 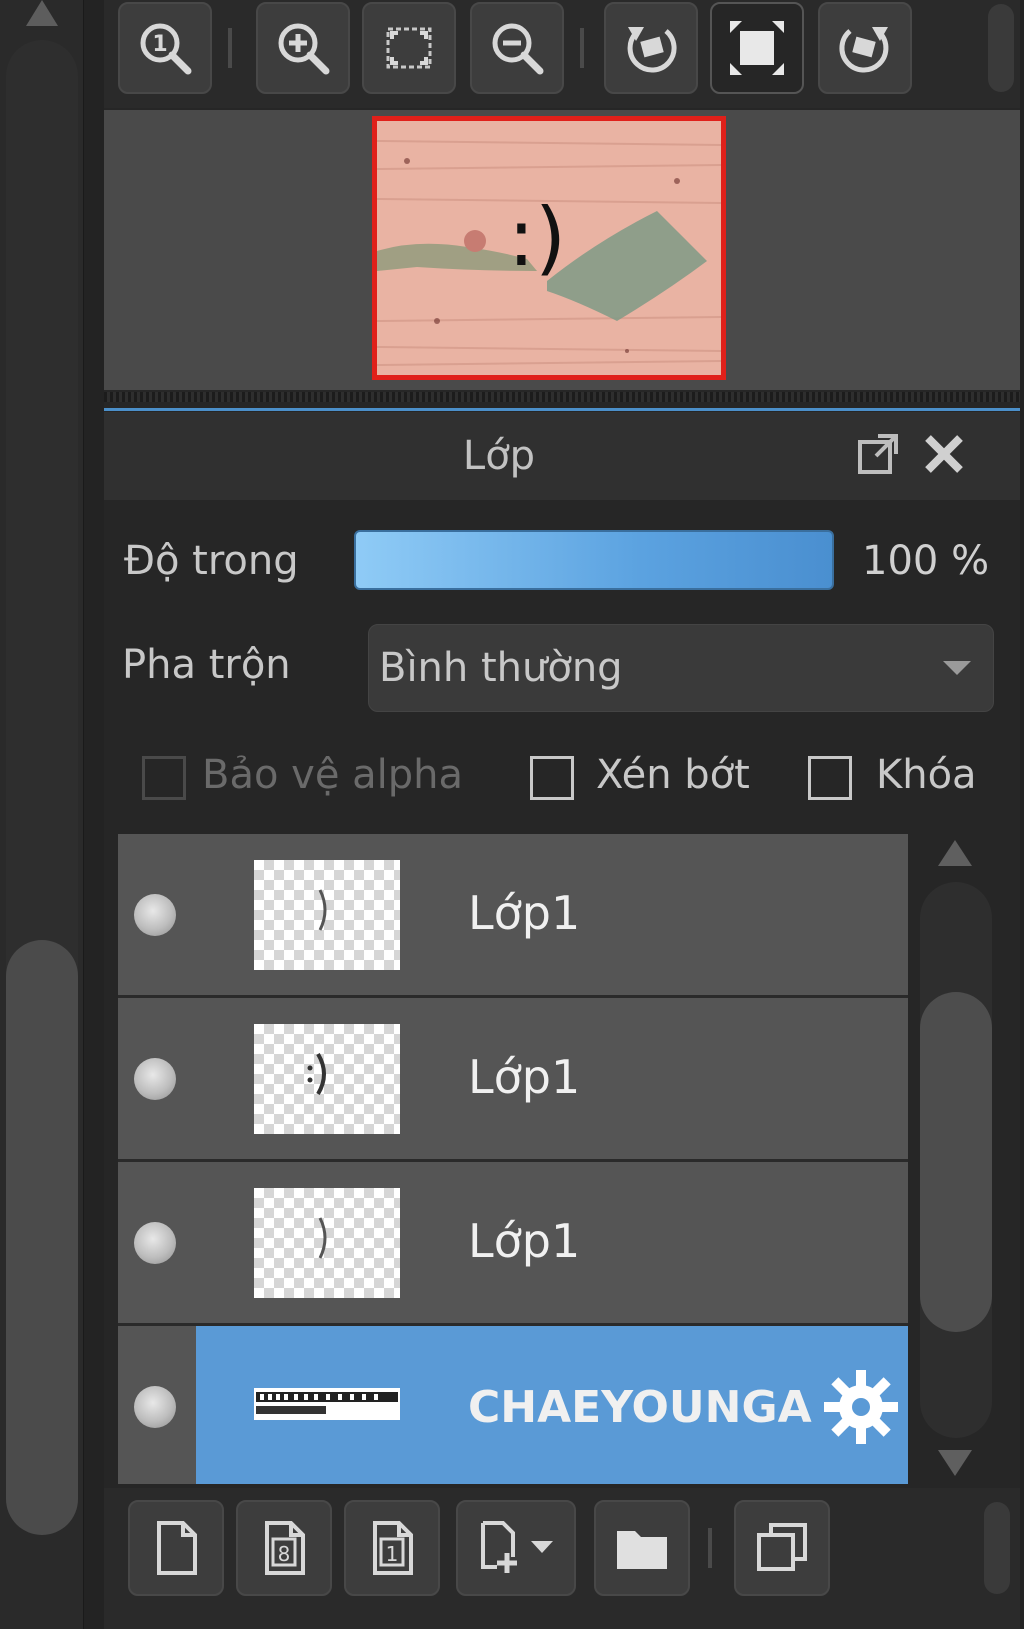 I want to click on svg-text: 8, so click(x=284, y=1554).